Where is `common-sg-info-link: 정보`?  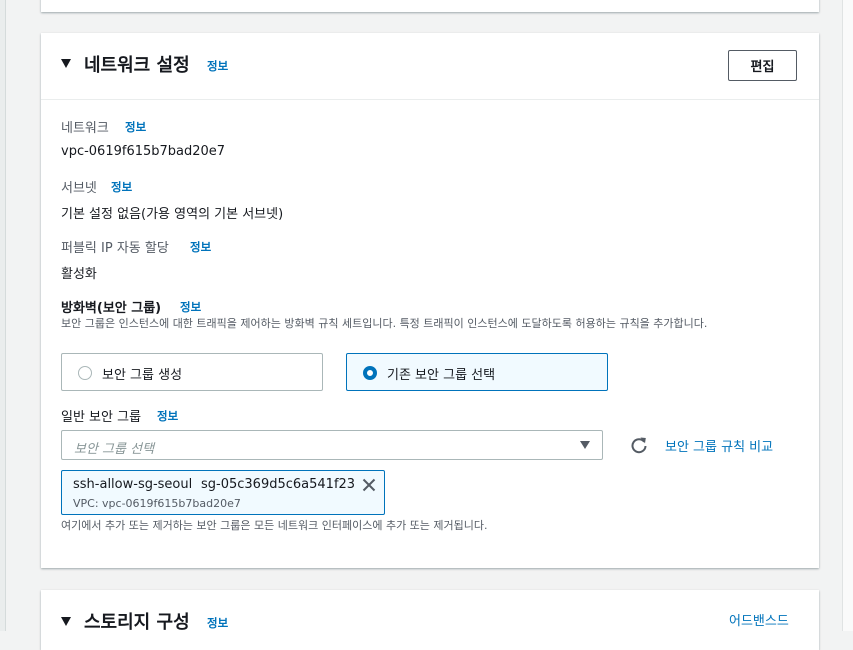
common-sg-info-link: 정보 is located at coordinates (167, 416).